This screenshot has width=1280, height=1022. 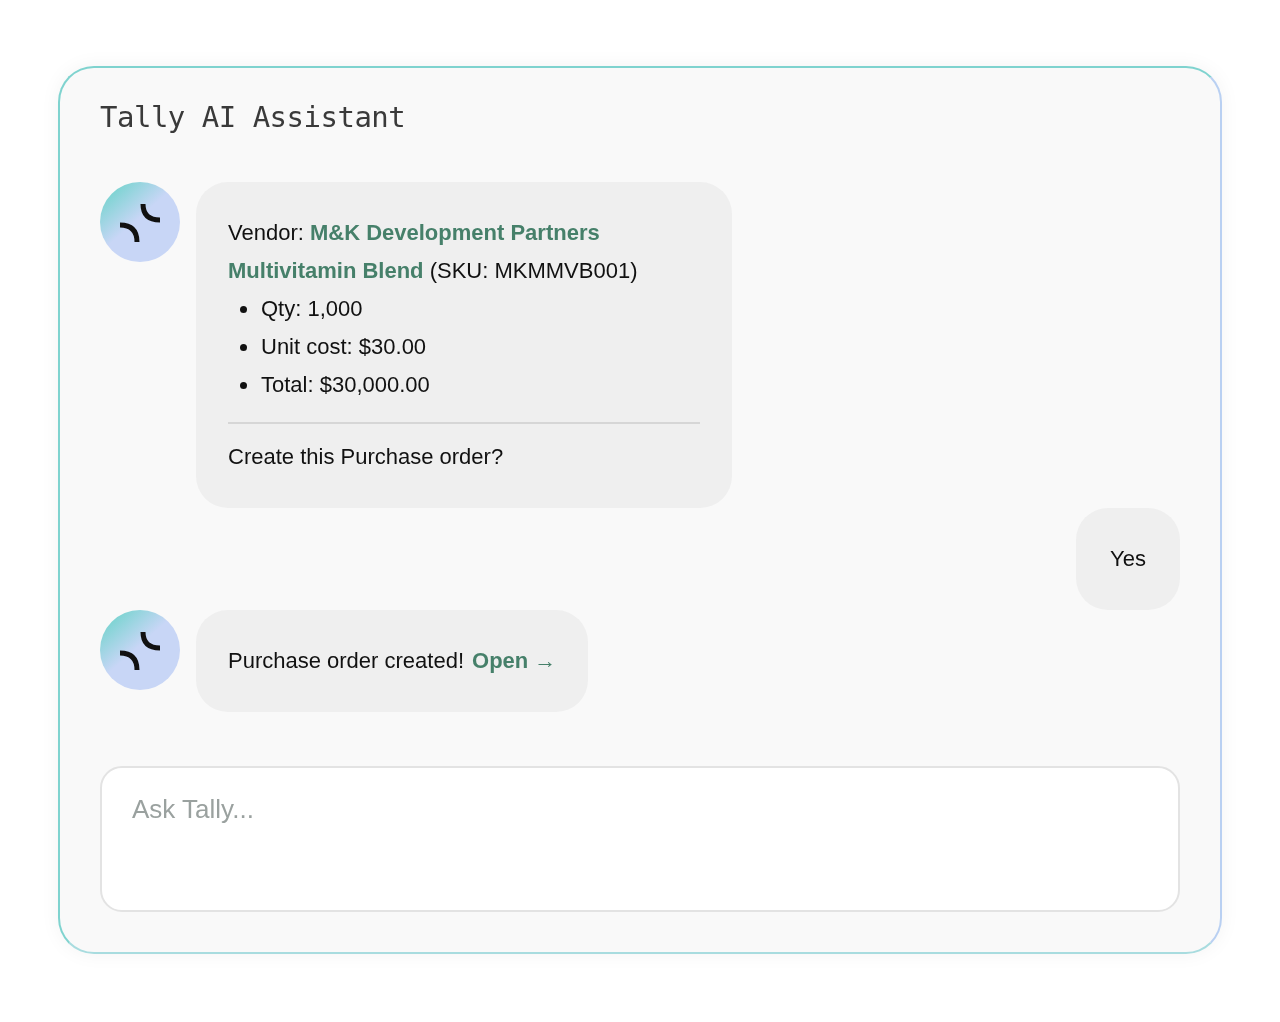 I want to click on list-item-text: Qty: 1,000, so click(x=312, y=309).